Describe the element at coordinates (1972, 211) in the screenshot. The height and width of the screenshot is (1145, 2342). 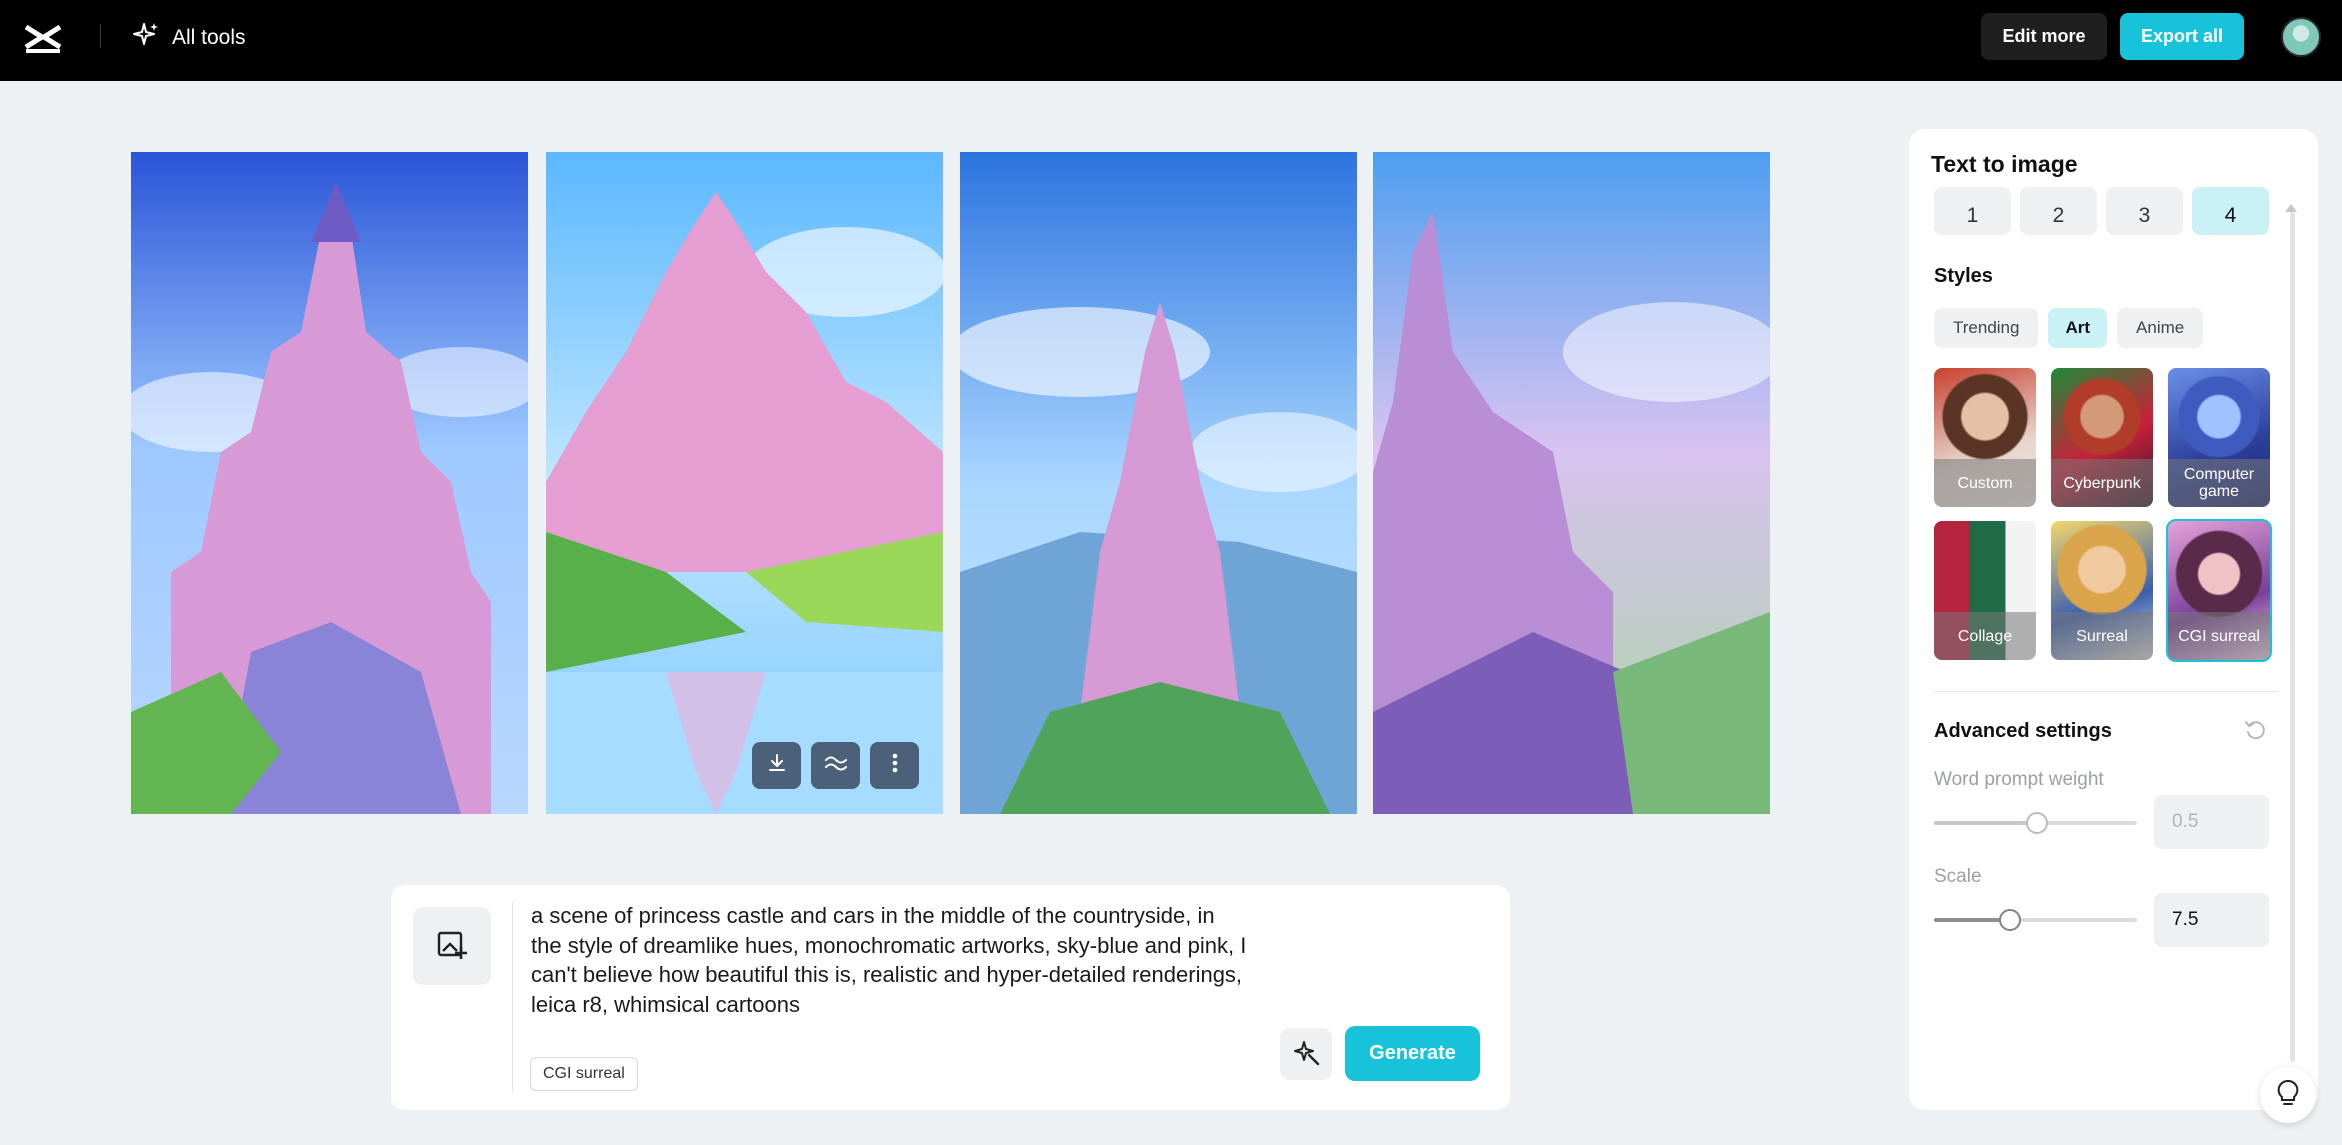
I see `count-option-1: 1` at that location.